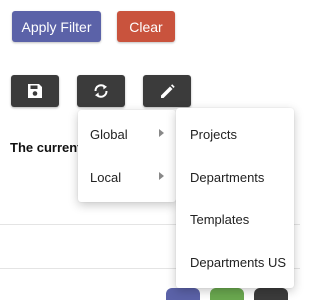 This screenshot has height=300, width=320. I want to click on sync-button, so click(101, 91).